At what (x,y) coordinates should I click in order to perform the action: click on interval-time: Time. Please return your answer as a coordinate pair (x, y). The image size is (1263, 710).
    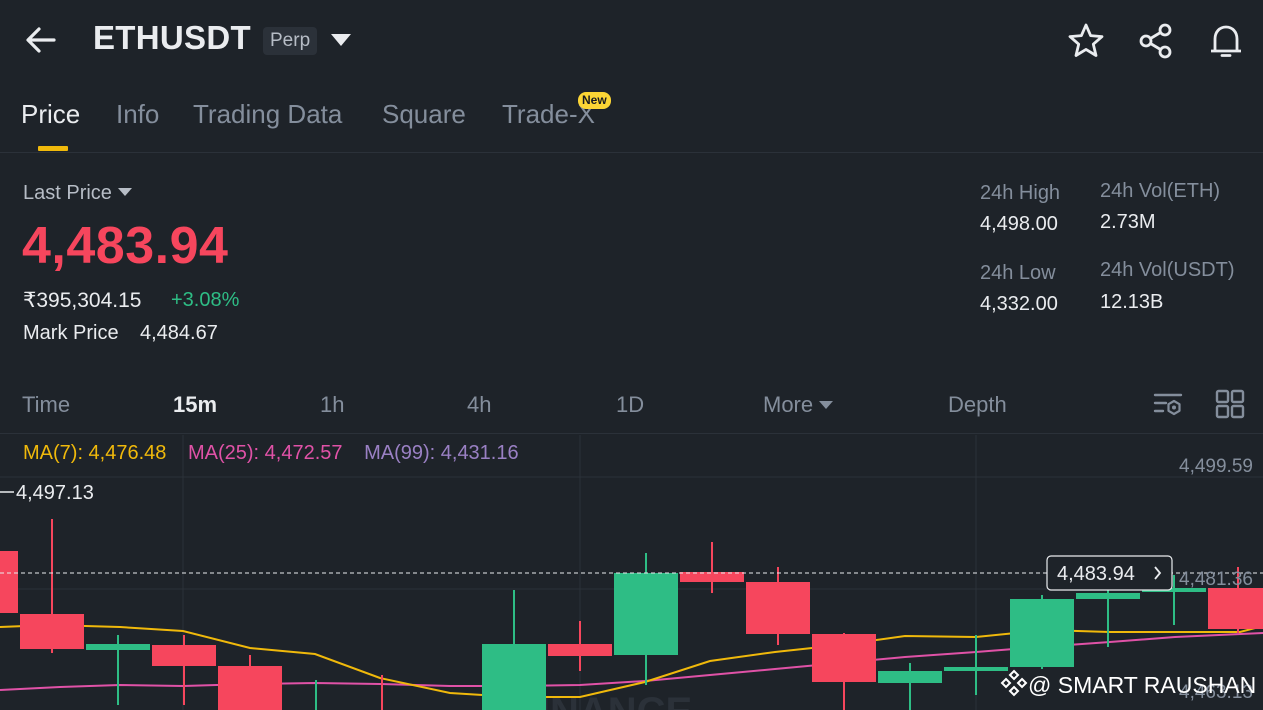
    Looking at the image, I should click on (46, 405).